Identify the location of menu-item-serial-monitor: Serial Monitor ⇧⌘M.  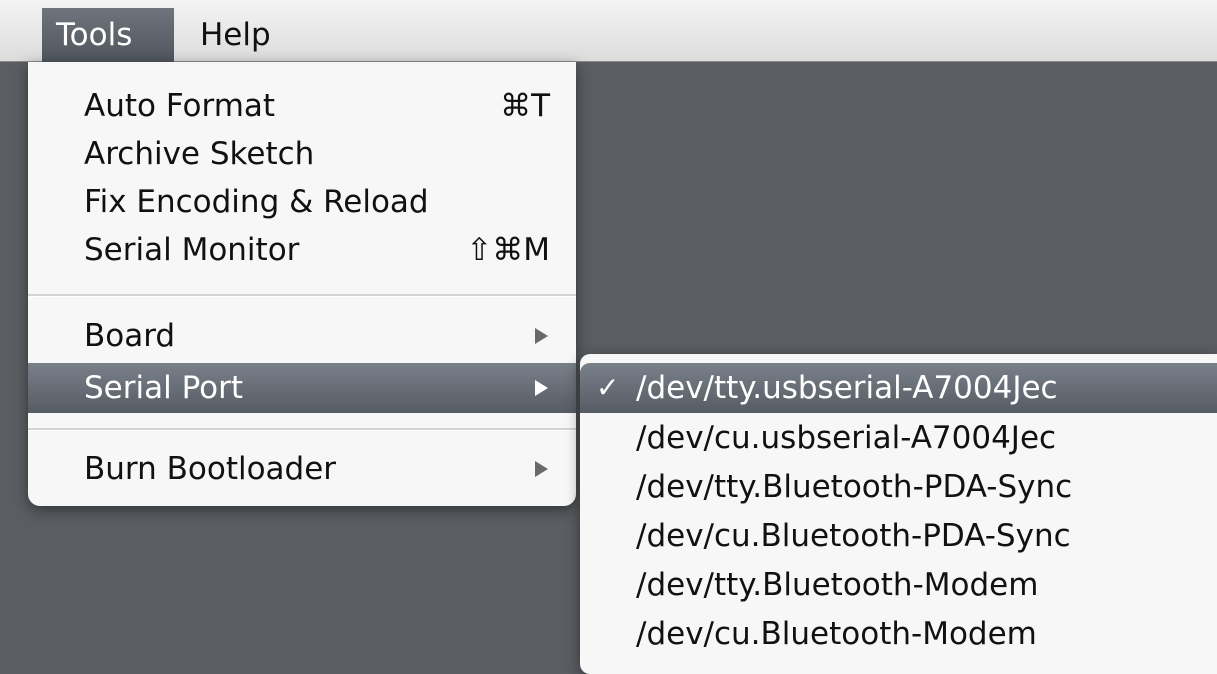
(302, 250).